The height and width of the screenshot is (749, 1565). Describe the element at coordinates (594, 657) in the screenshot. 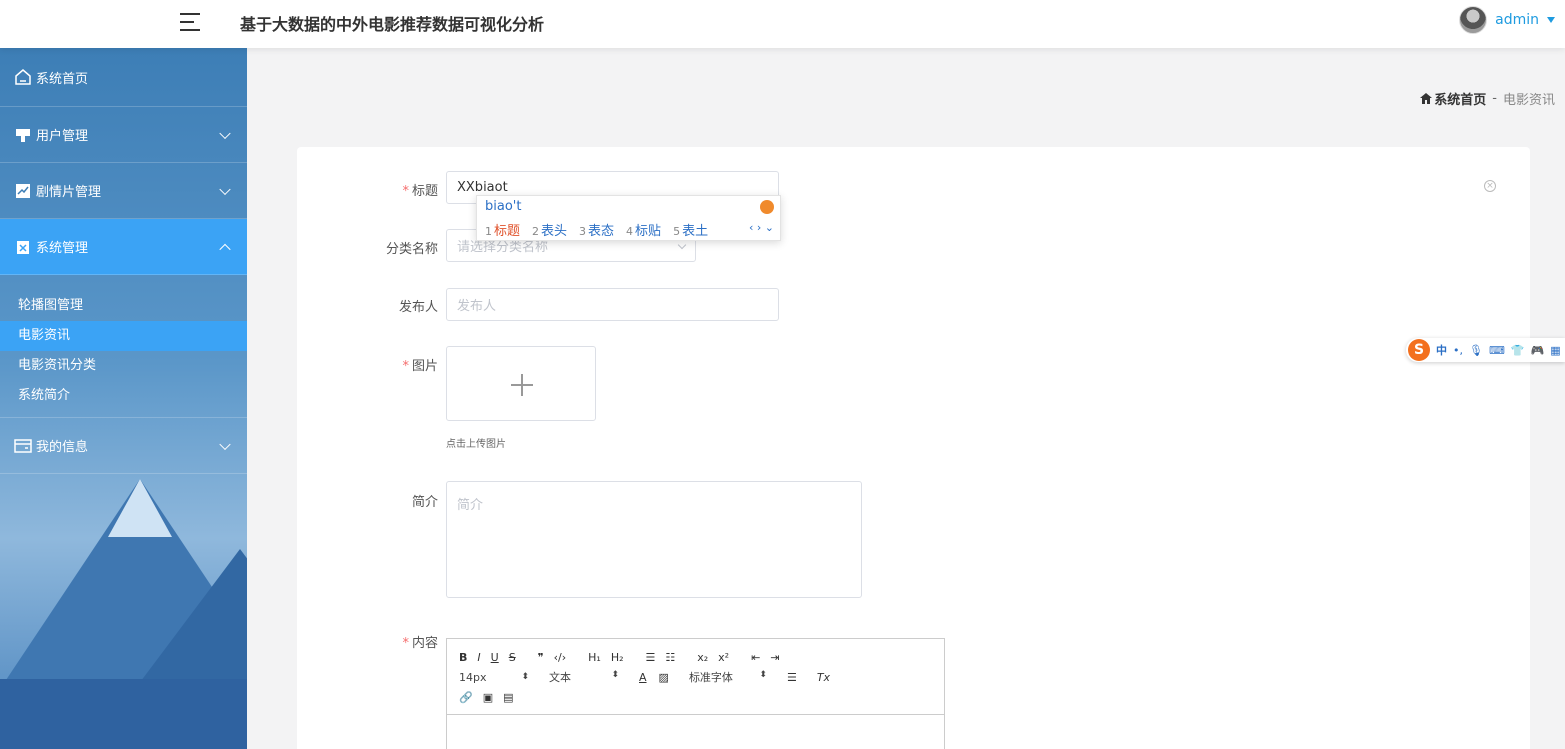

I see `h1-button: H₁` at that location.